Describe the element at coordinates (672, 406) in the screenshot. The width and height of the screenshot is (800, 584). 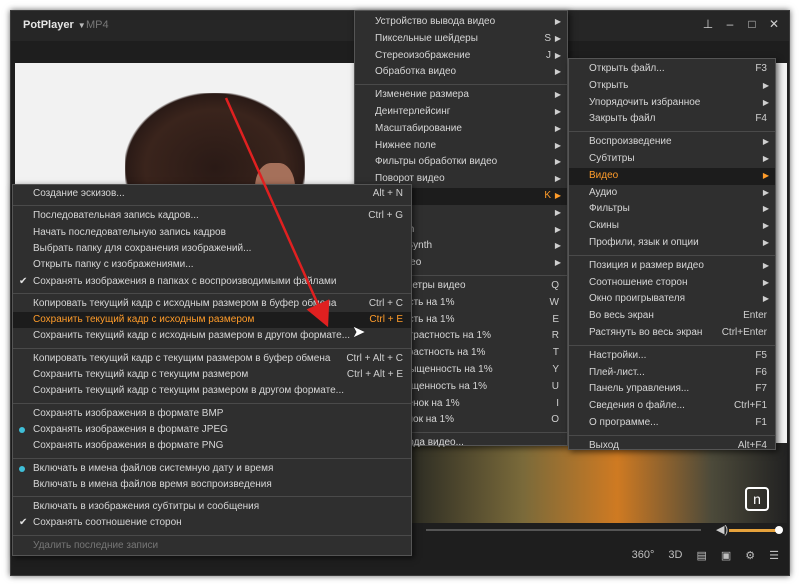
I see `menu-item: Сведения о файле... Ctrl+F1` at that location.